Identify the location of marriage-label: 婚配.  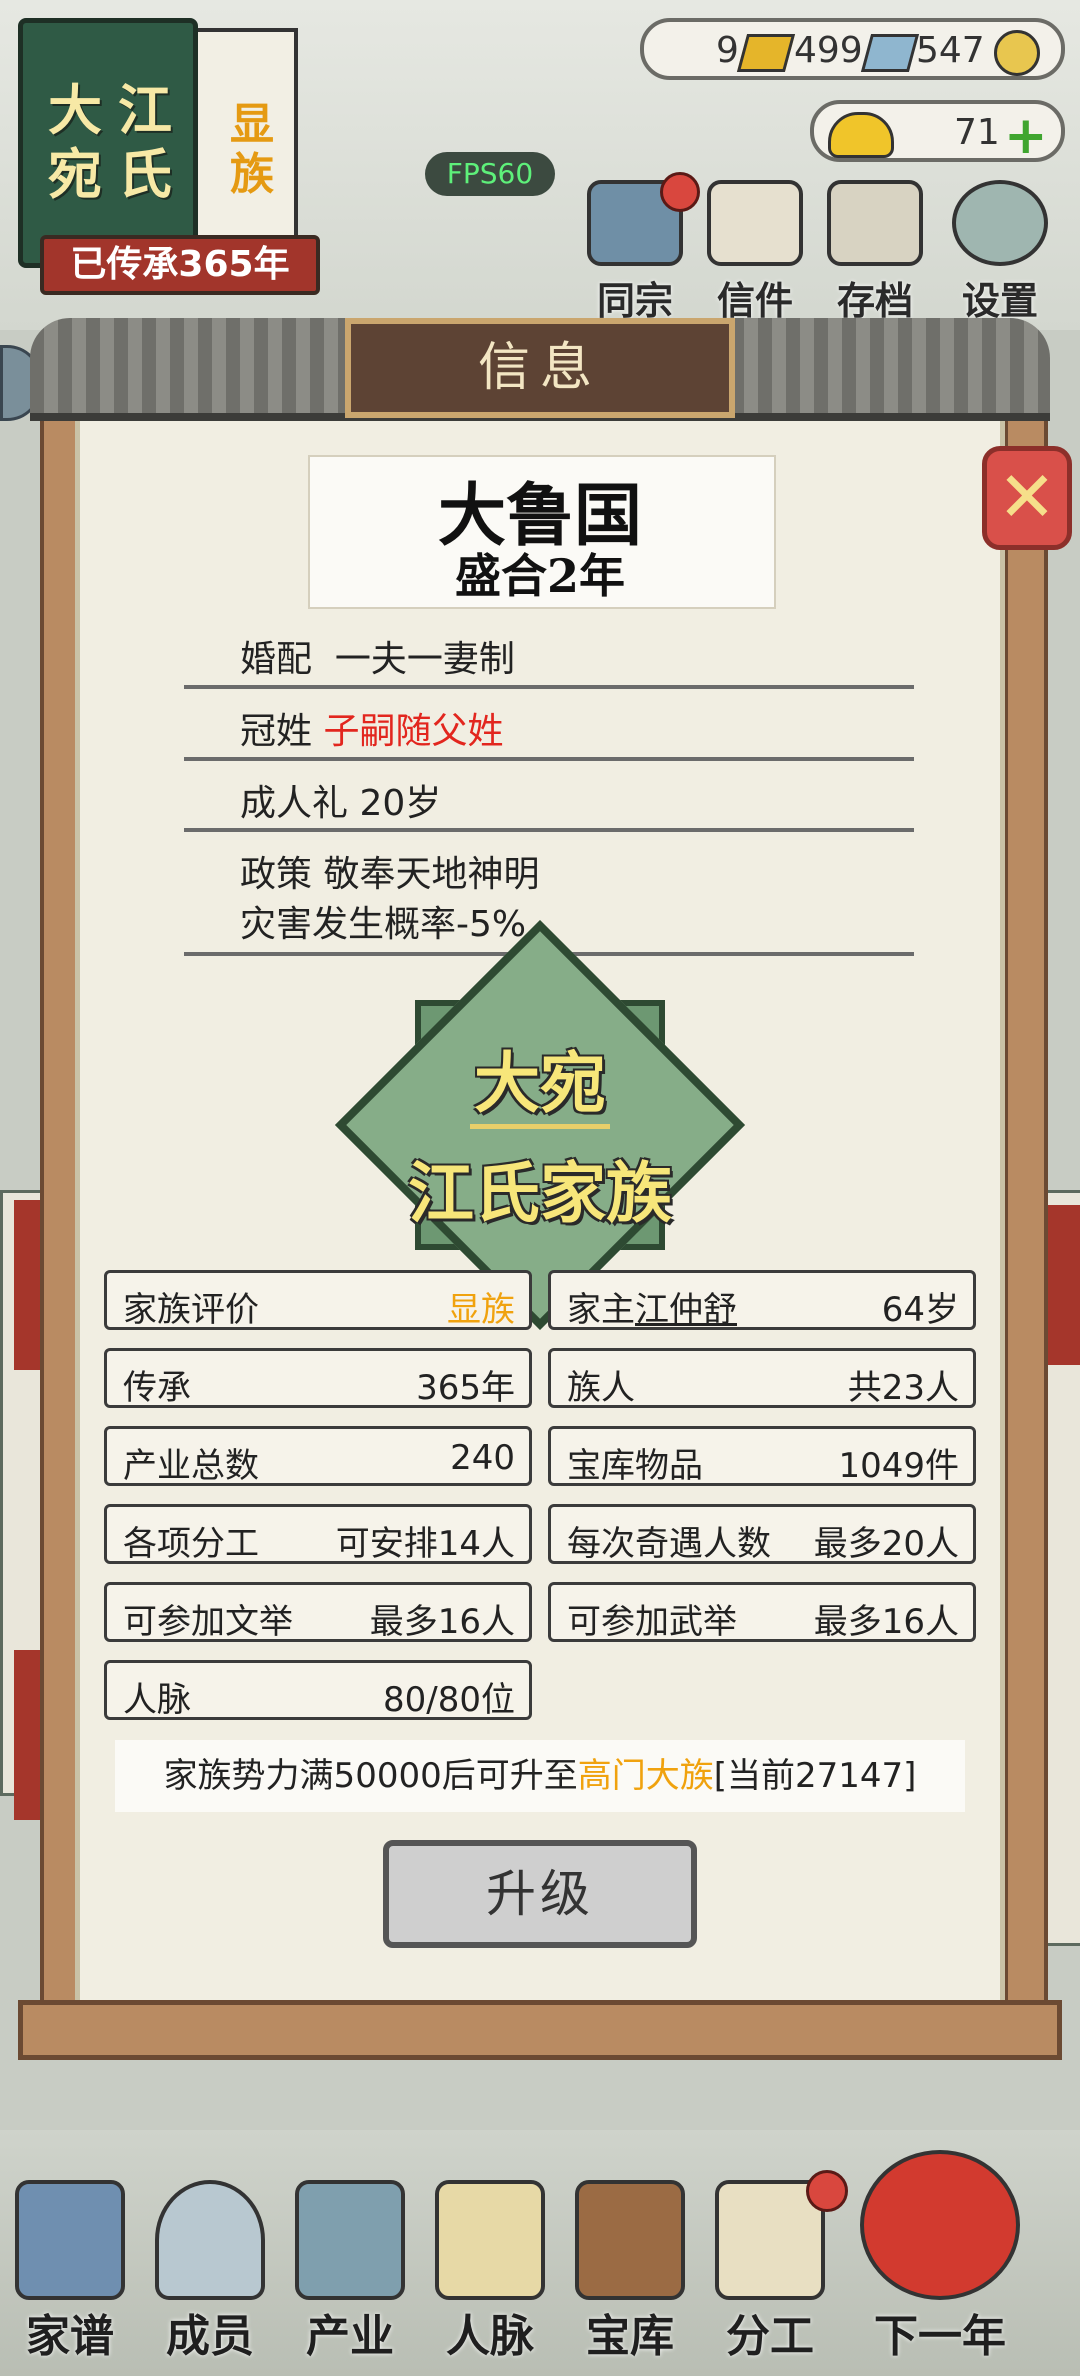
(276, 659).